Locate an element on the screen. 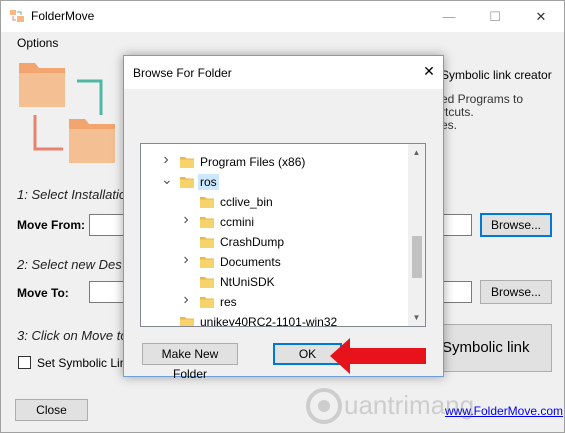 The image size is (565, 433). tree-item-label: NtUniSDK is located at coordinates (247, 282).